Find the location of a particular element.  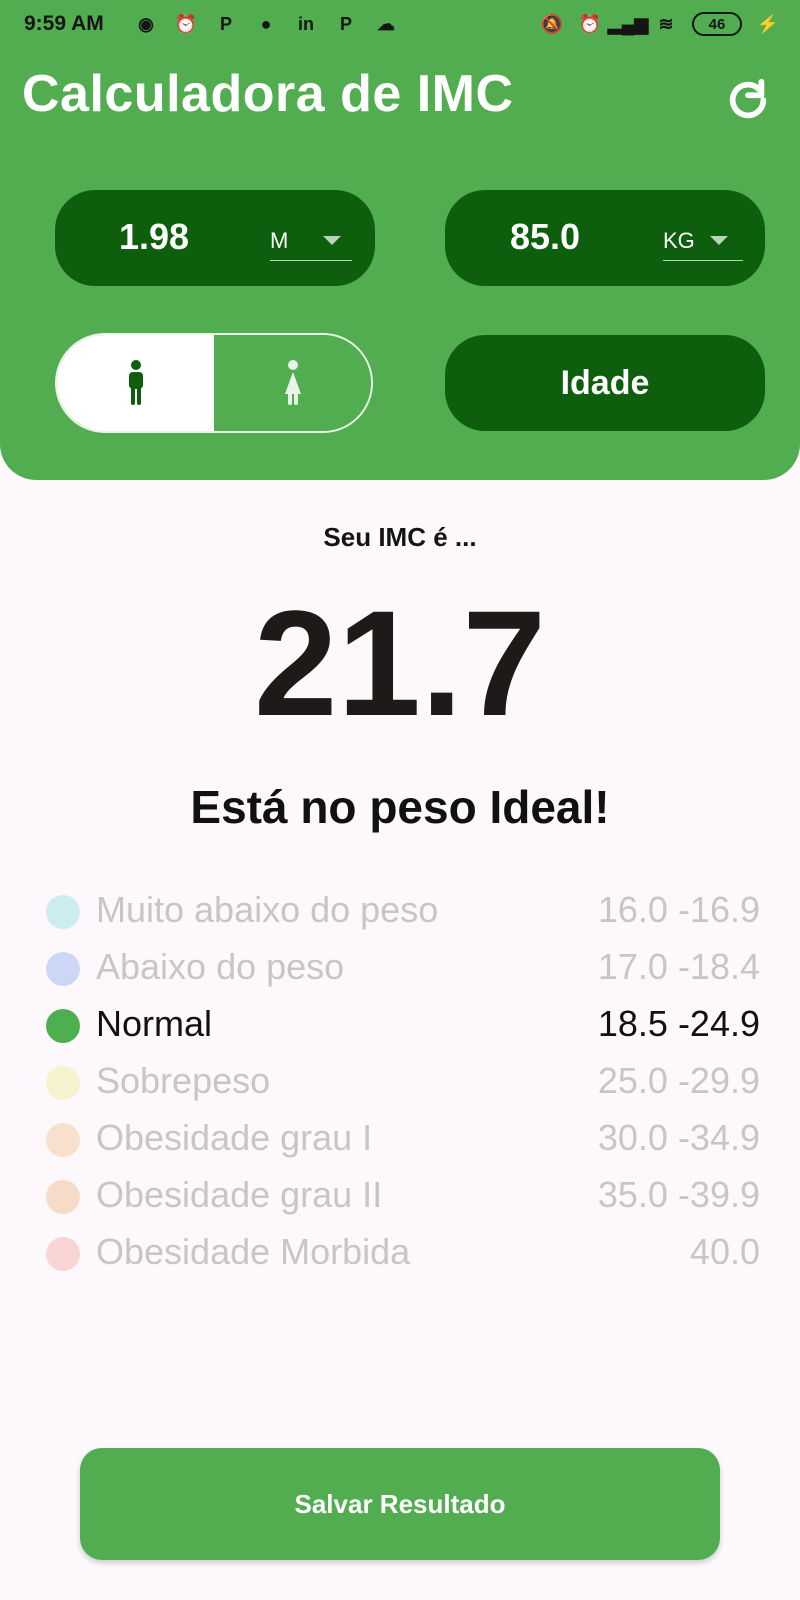

range-row-active: Normal 18.5 -24.9 is located at coordinates (403, 1027).